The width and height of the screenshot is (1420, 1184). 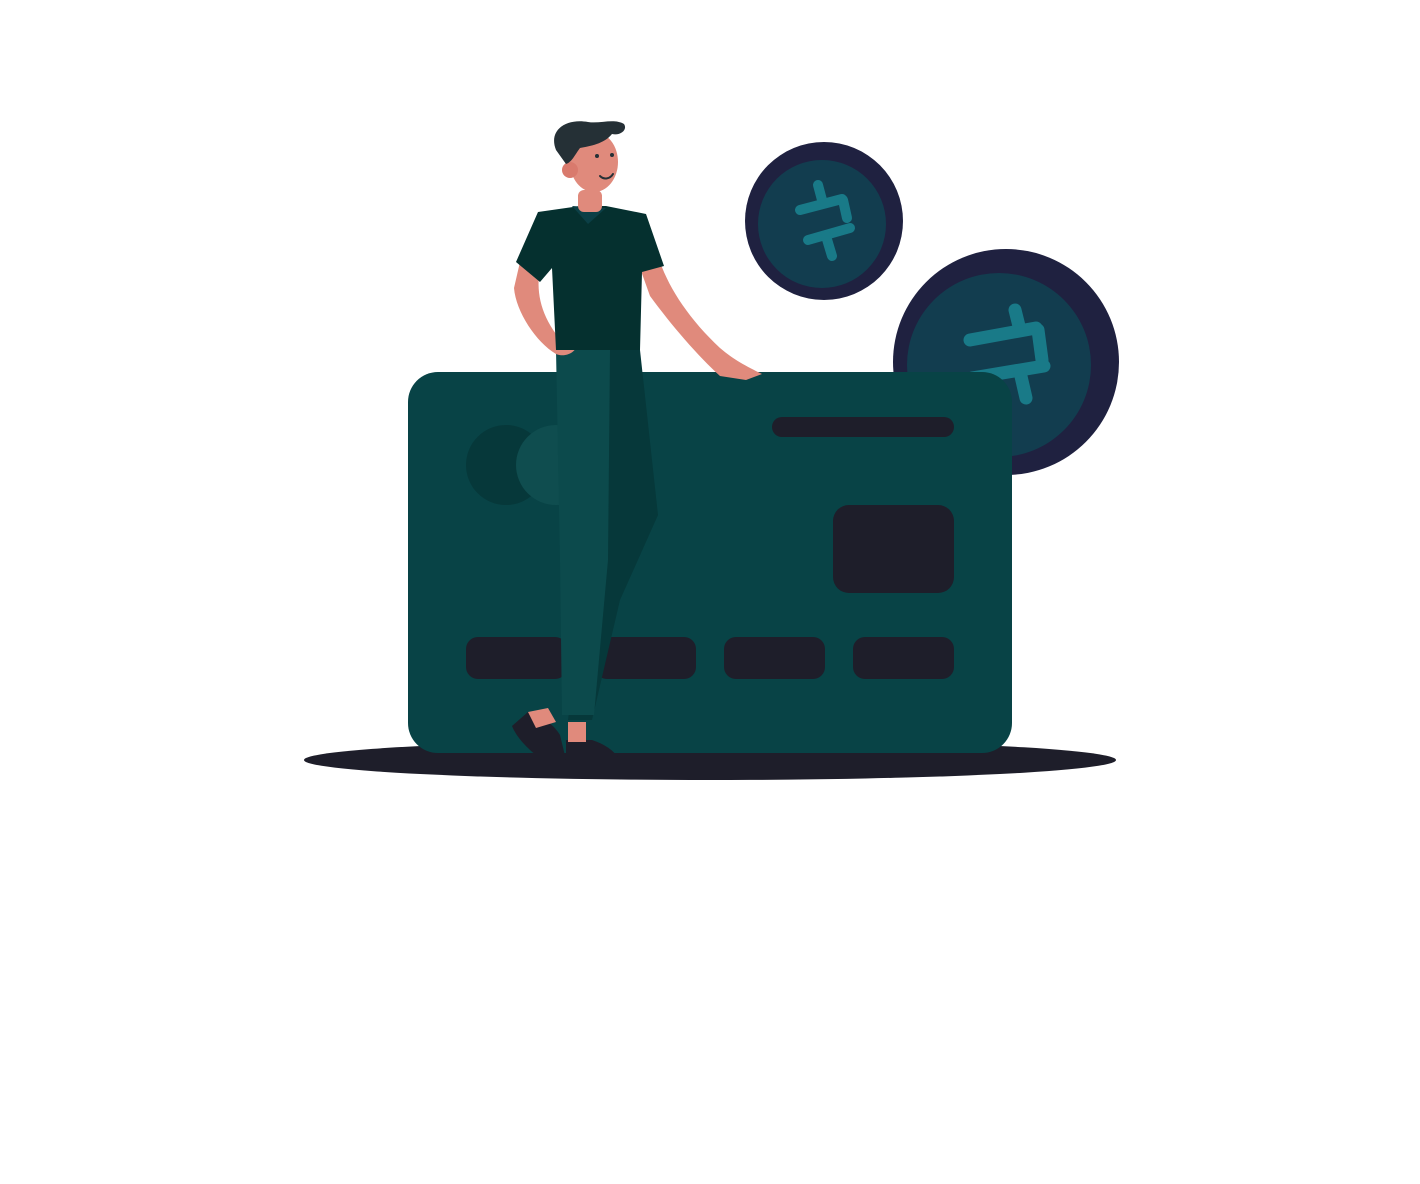 I want to click on card-top-stripe, so click(x=863, y=427).